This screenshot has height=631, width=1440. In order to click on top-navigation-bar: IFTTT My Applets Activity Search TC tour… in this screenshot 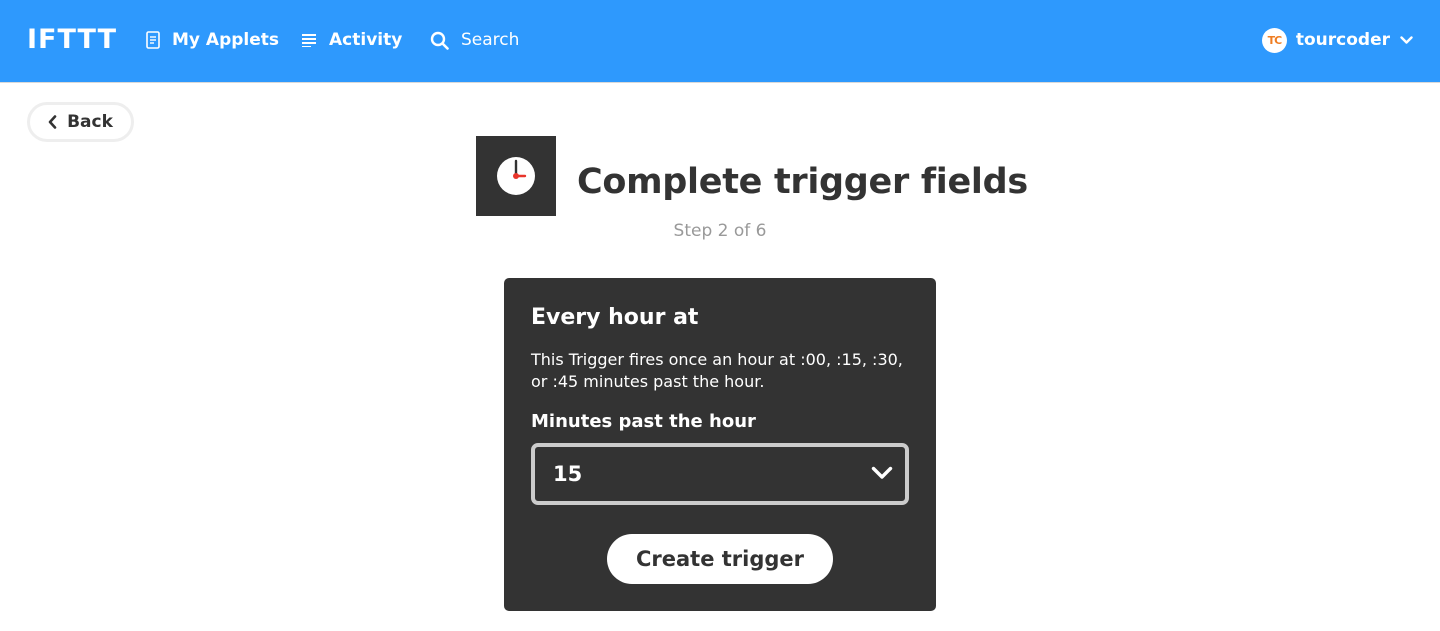, I will do `click(720, 41)`.